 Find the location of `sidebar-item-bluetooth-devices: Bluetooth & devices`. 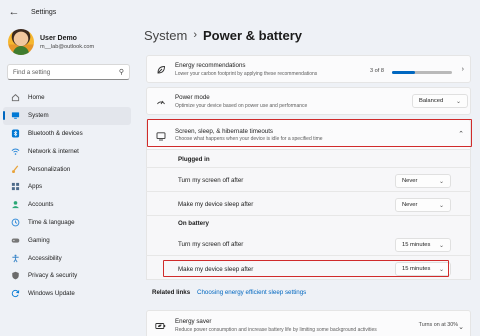

sidebar-item-bluetooth-devices: Bluetooth & devices is located at coordinates (67, 134).